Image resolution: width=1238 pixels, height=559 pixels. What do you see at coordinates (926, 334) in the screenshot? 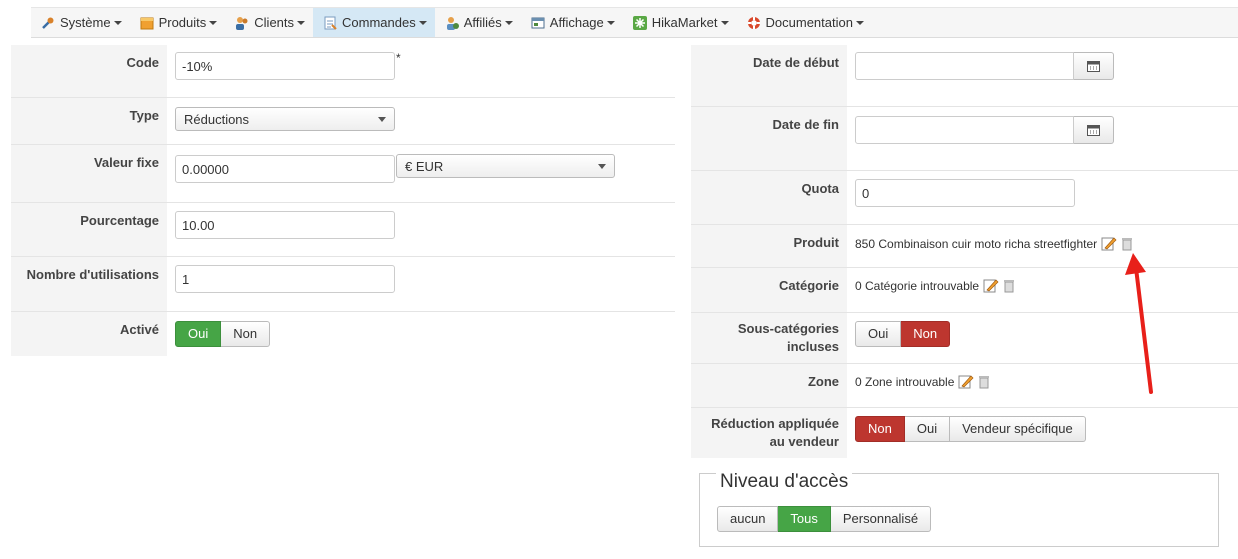
I see `subcategories-no-button: Non` at bounding box center [926, 334].